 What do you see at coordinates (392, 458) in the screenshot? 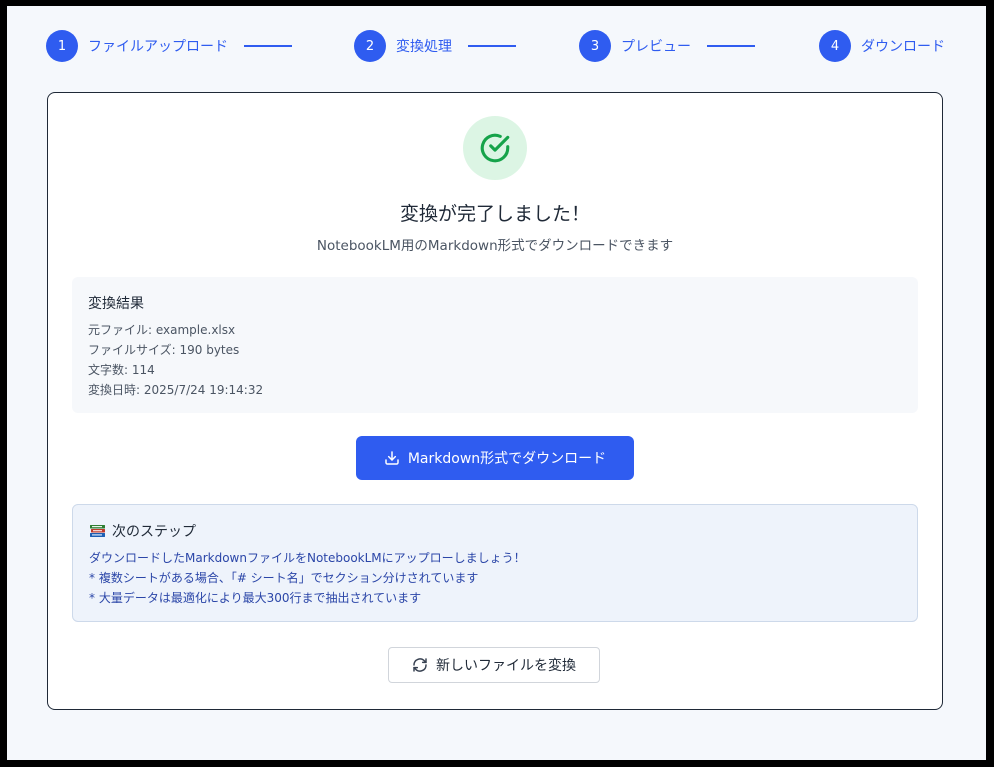
I see `download-icon` at bounding box center [392, 458].